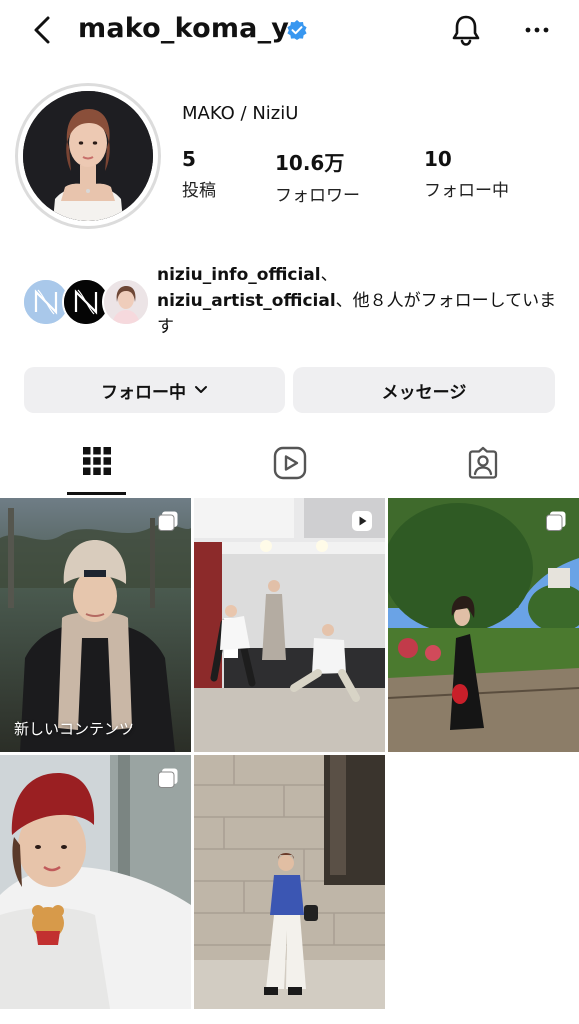 Image resolution: width=579 pixels, height=1024 pixels. What do you see at coordinates (537, 30) in the screenshot?
I see `more-options-icon` at bounding box center [537, 30].